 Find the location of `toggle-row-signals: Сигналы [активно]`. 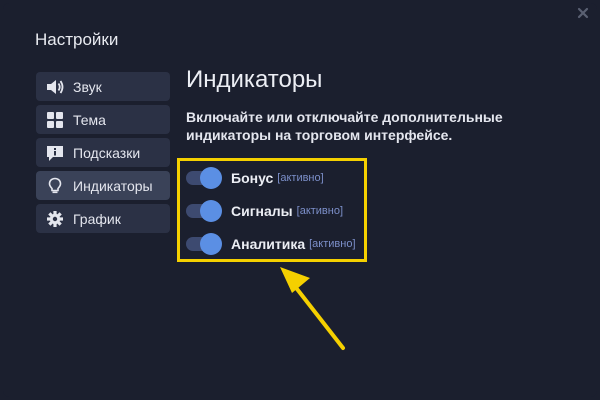

toggle-row-signals: Сигналы [активно] is located at coordinates (264, 211).